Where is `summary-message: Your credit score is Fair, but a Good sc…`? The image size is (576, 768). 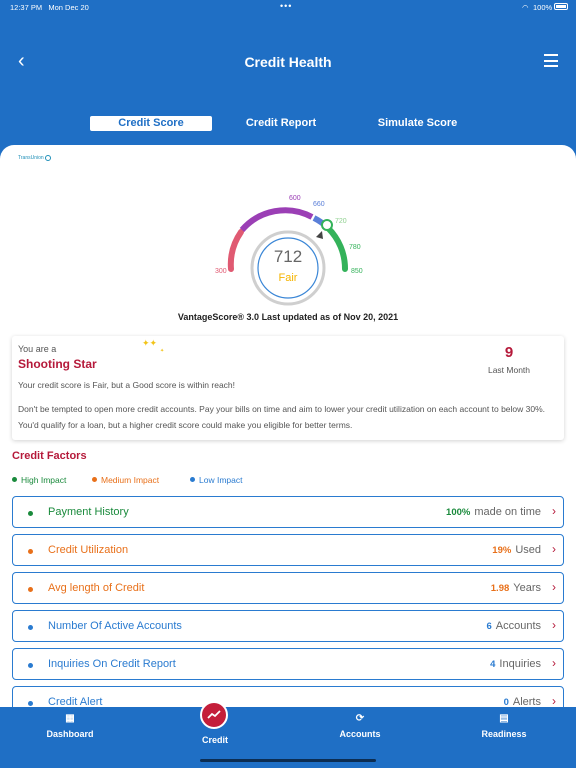
summary-message: Your credit score is Fair, but a Good sc… is located at coordinates (127, 385).